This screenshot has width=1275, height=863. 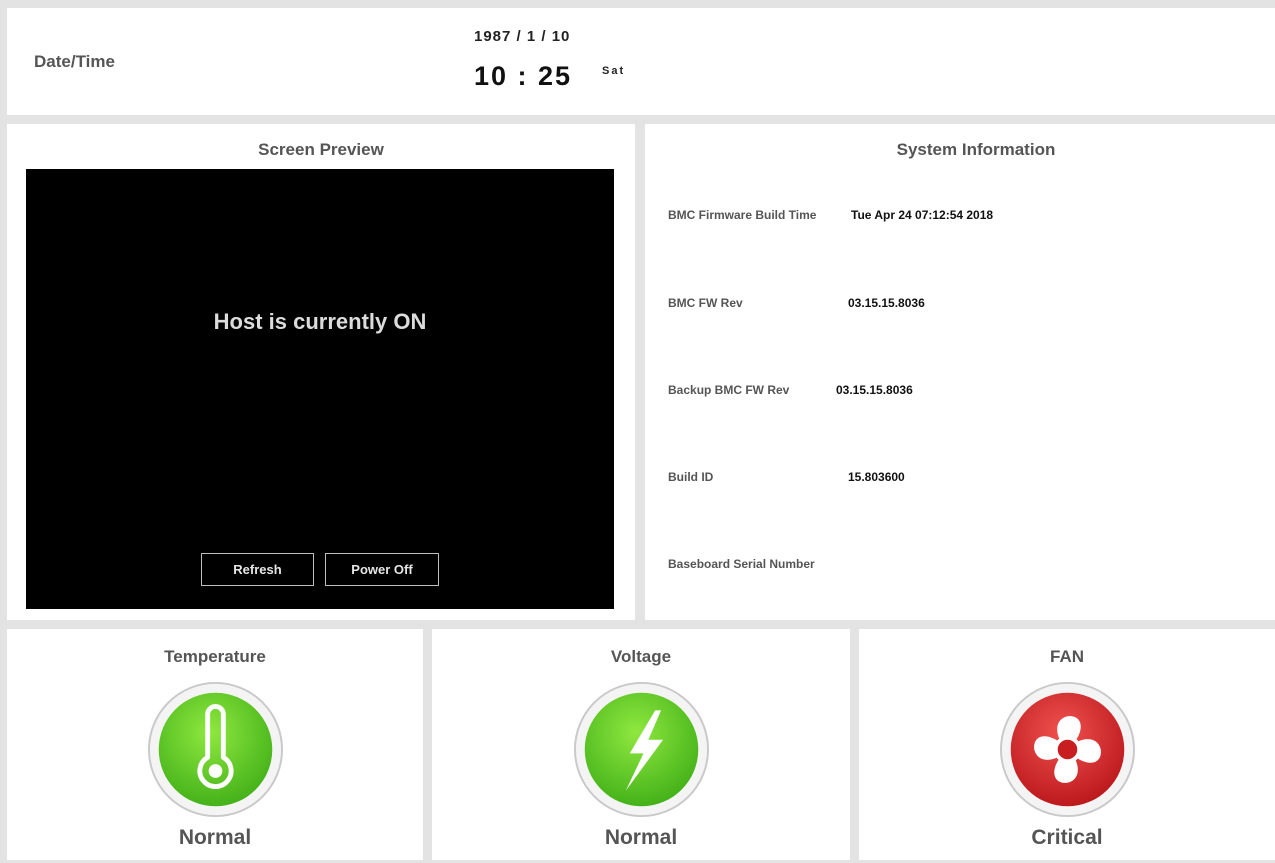 What do you see at coordinates (257, 569) in the screenshot?
I see `refresh-button: Refresh` at bounding box center [257, 569].